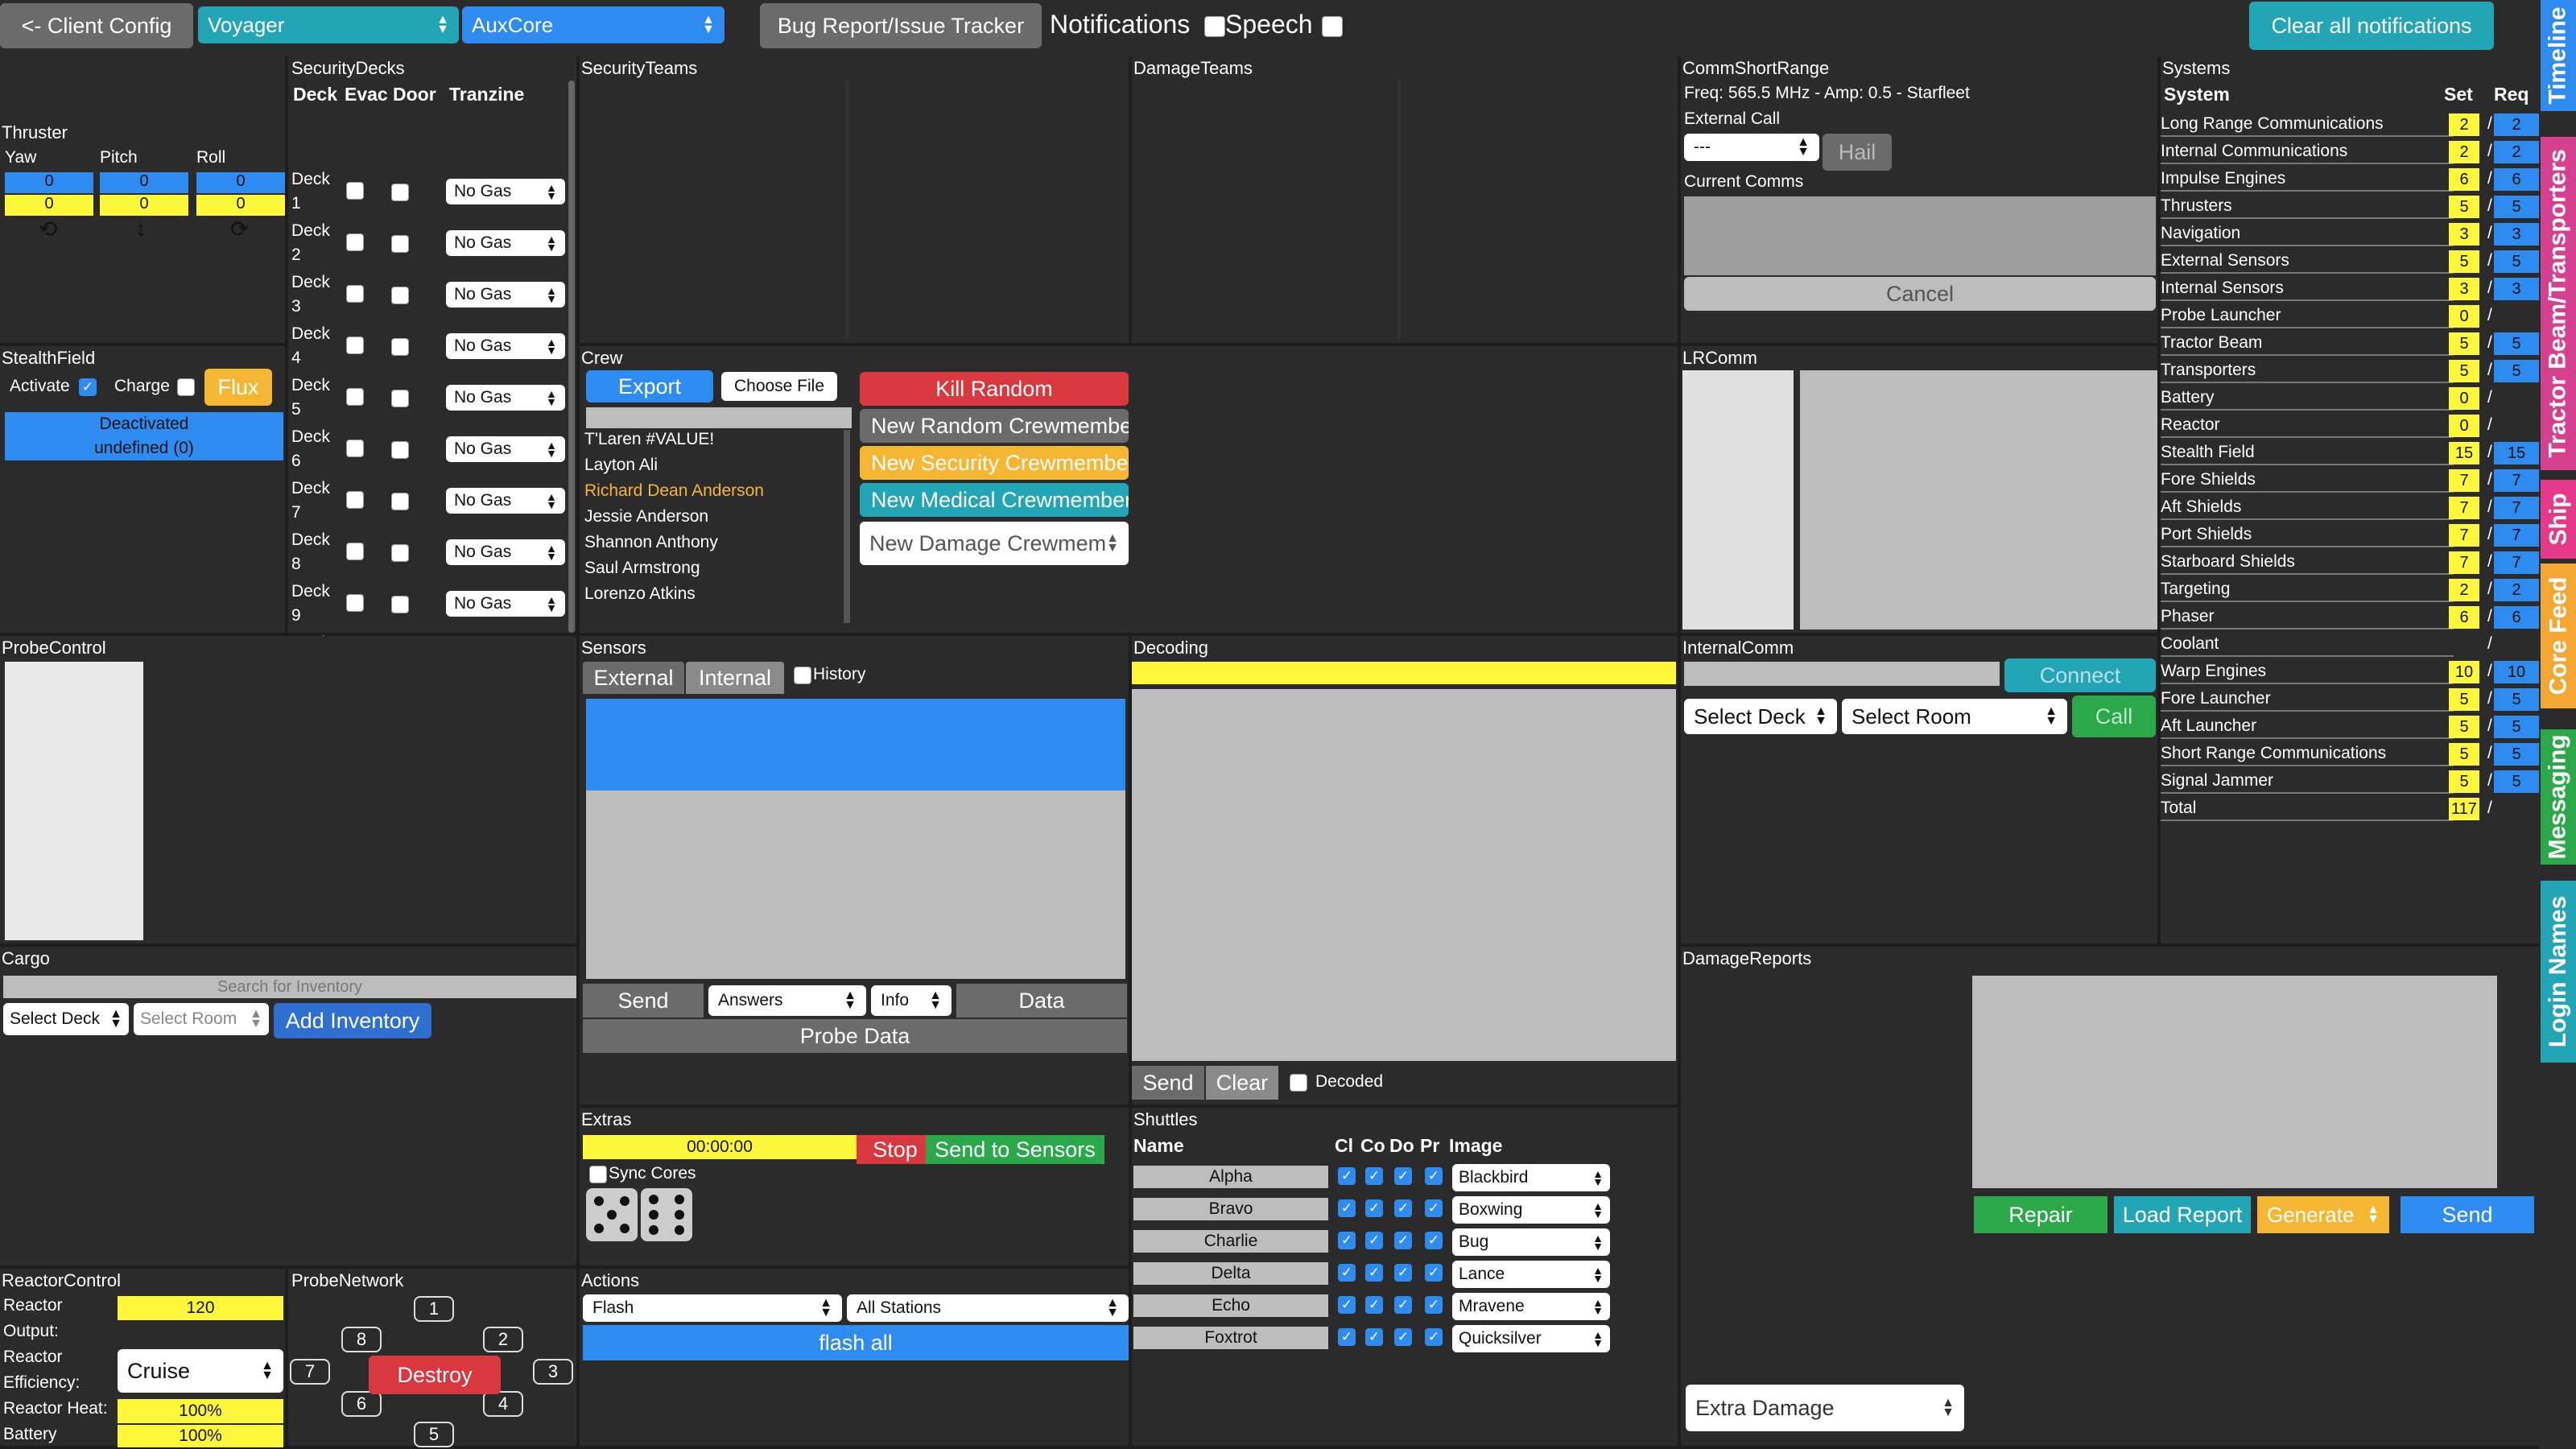 This screenshot has height=1449, width=2576. I want to click on charge-checkbox, so click(186, 387).